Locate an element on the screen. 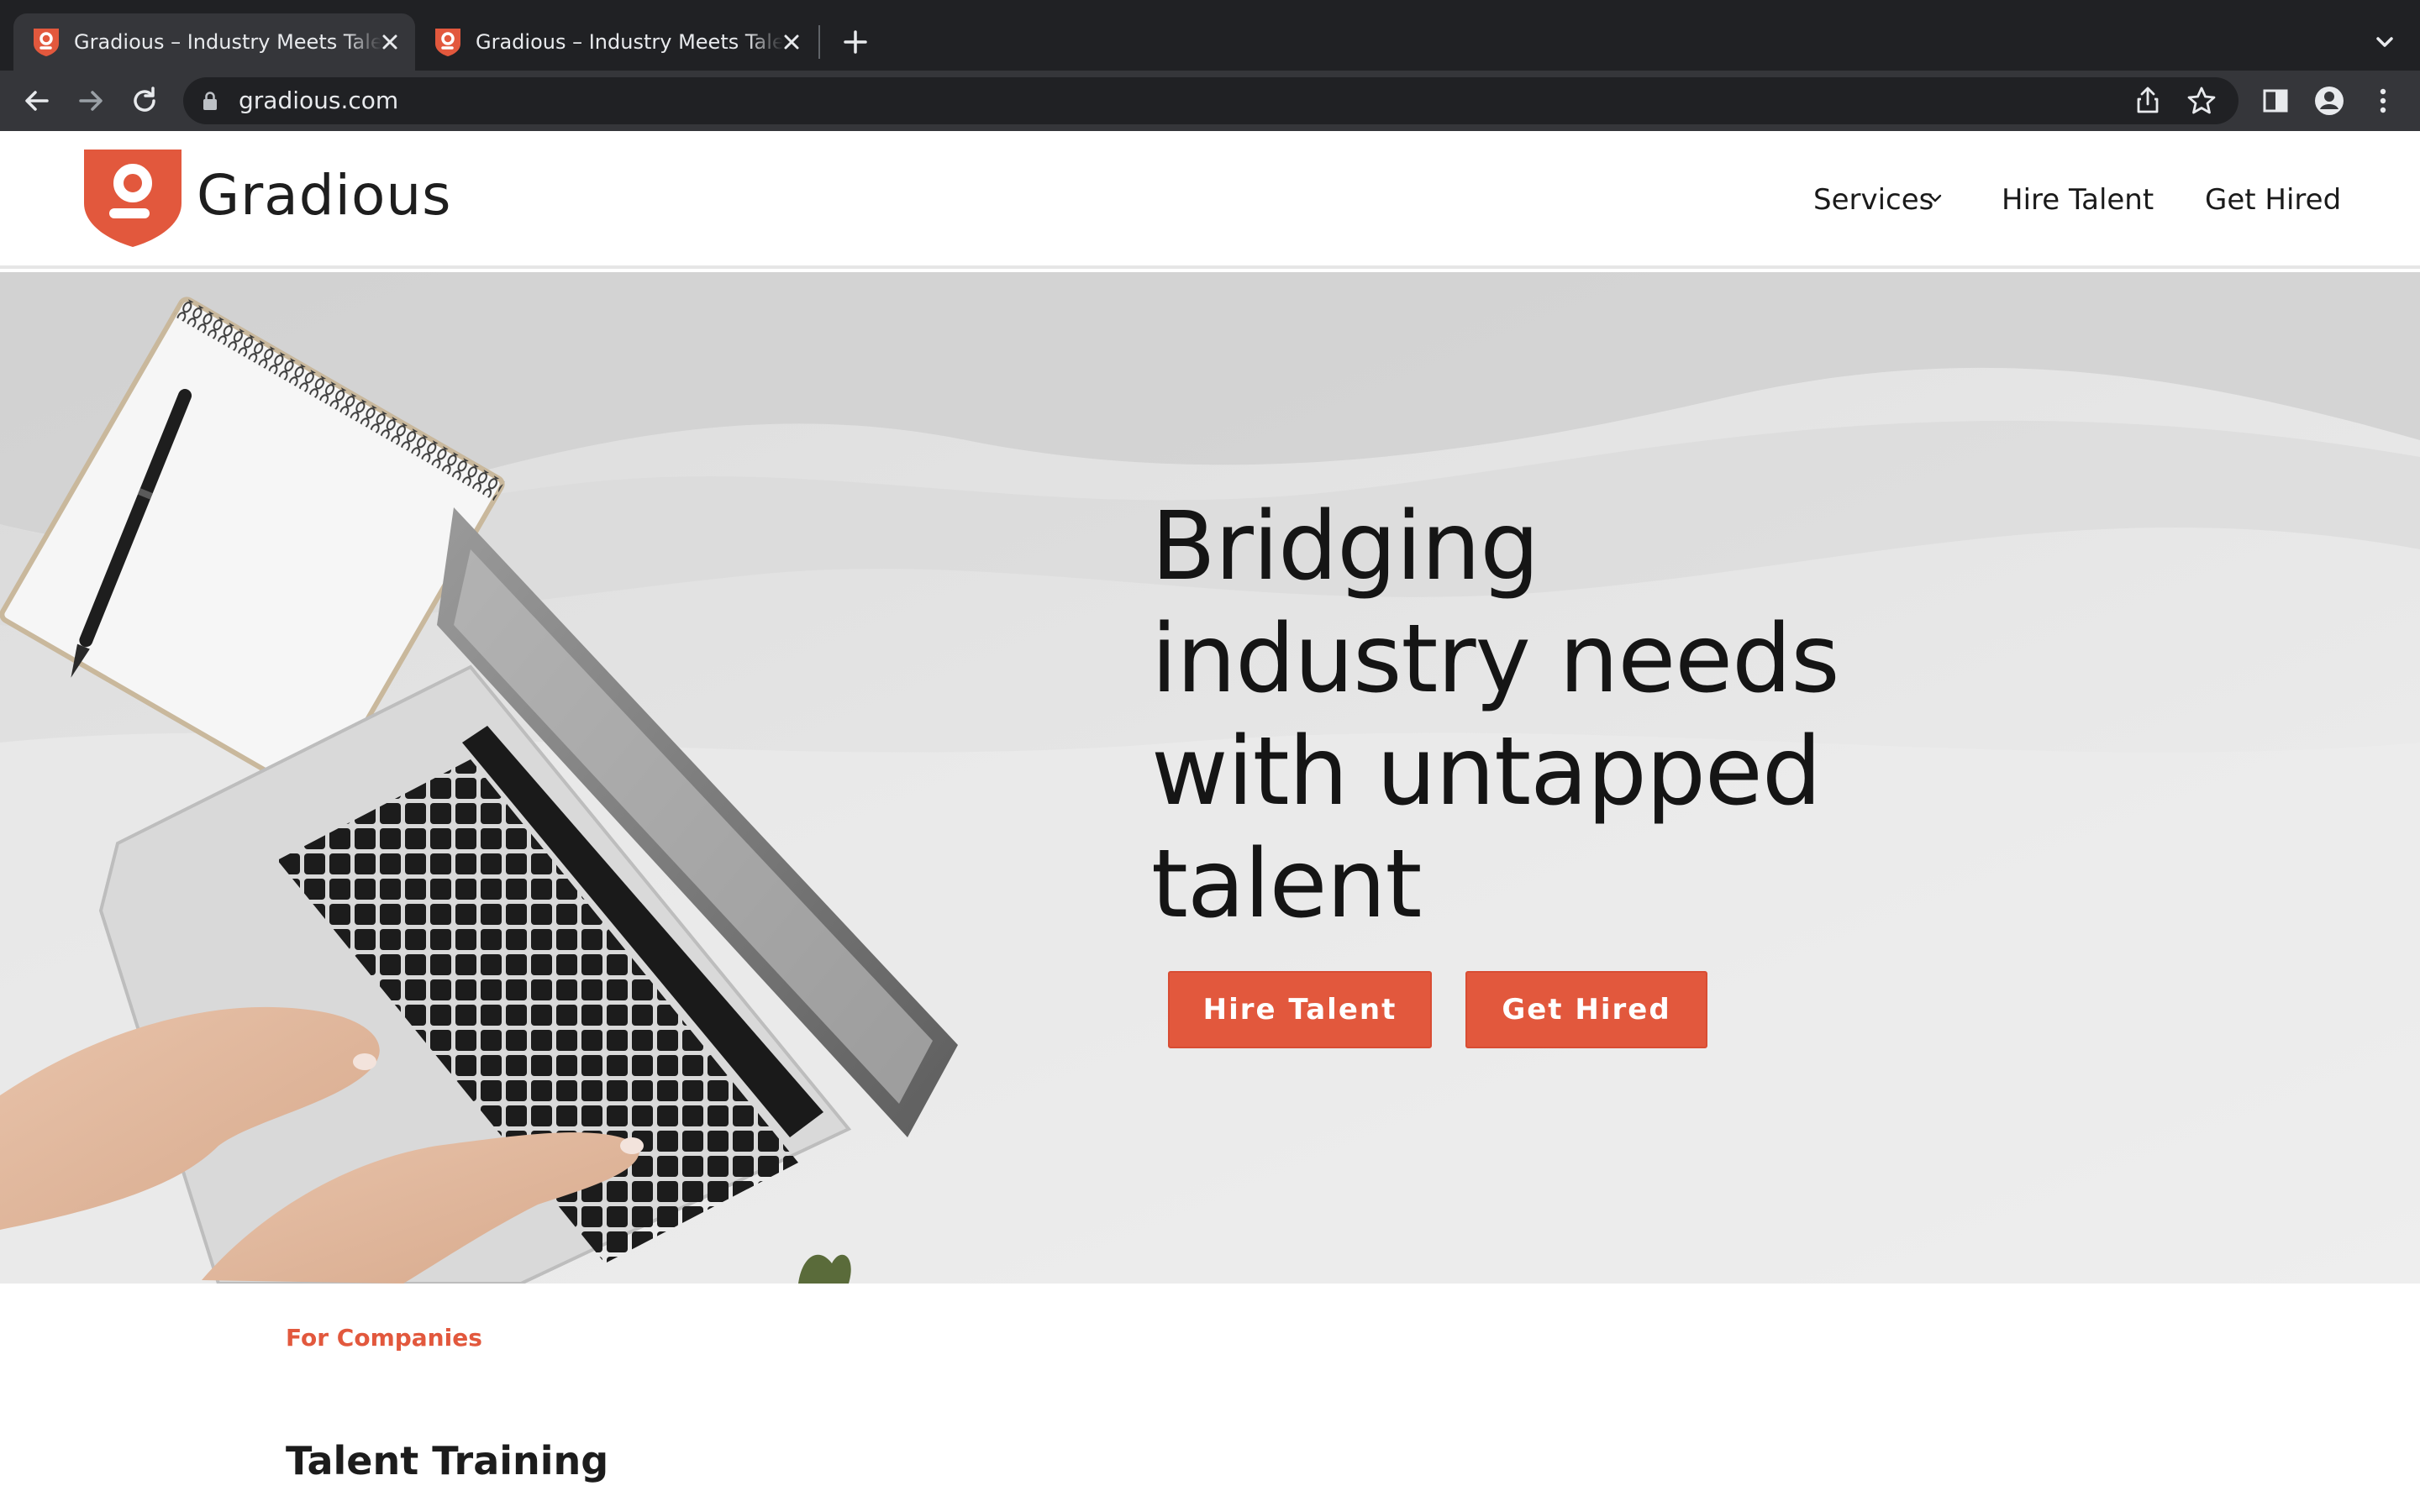  site-header: Gradious Services Hire Talent Get Hired is located at coordinates (1210, 200).